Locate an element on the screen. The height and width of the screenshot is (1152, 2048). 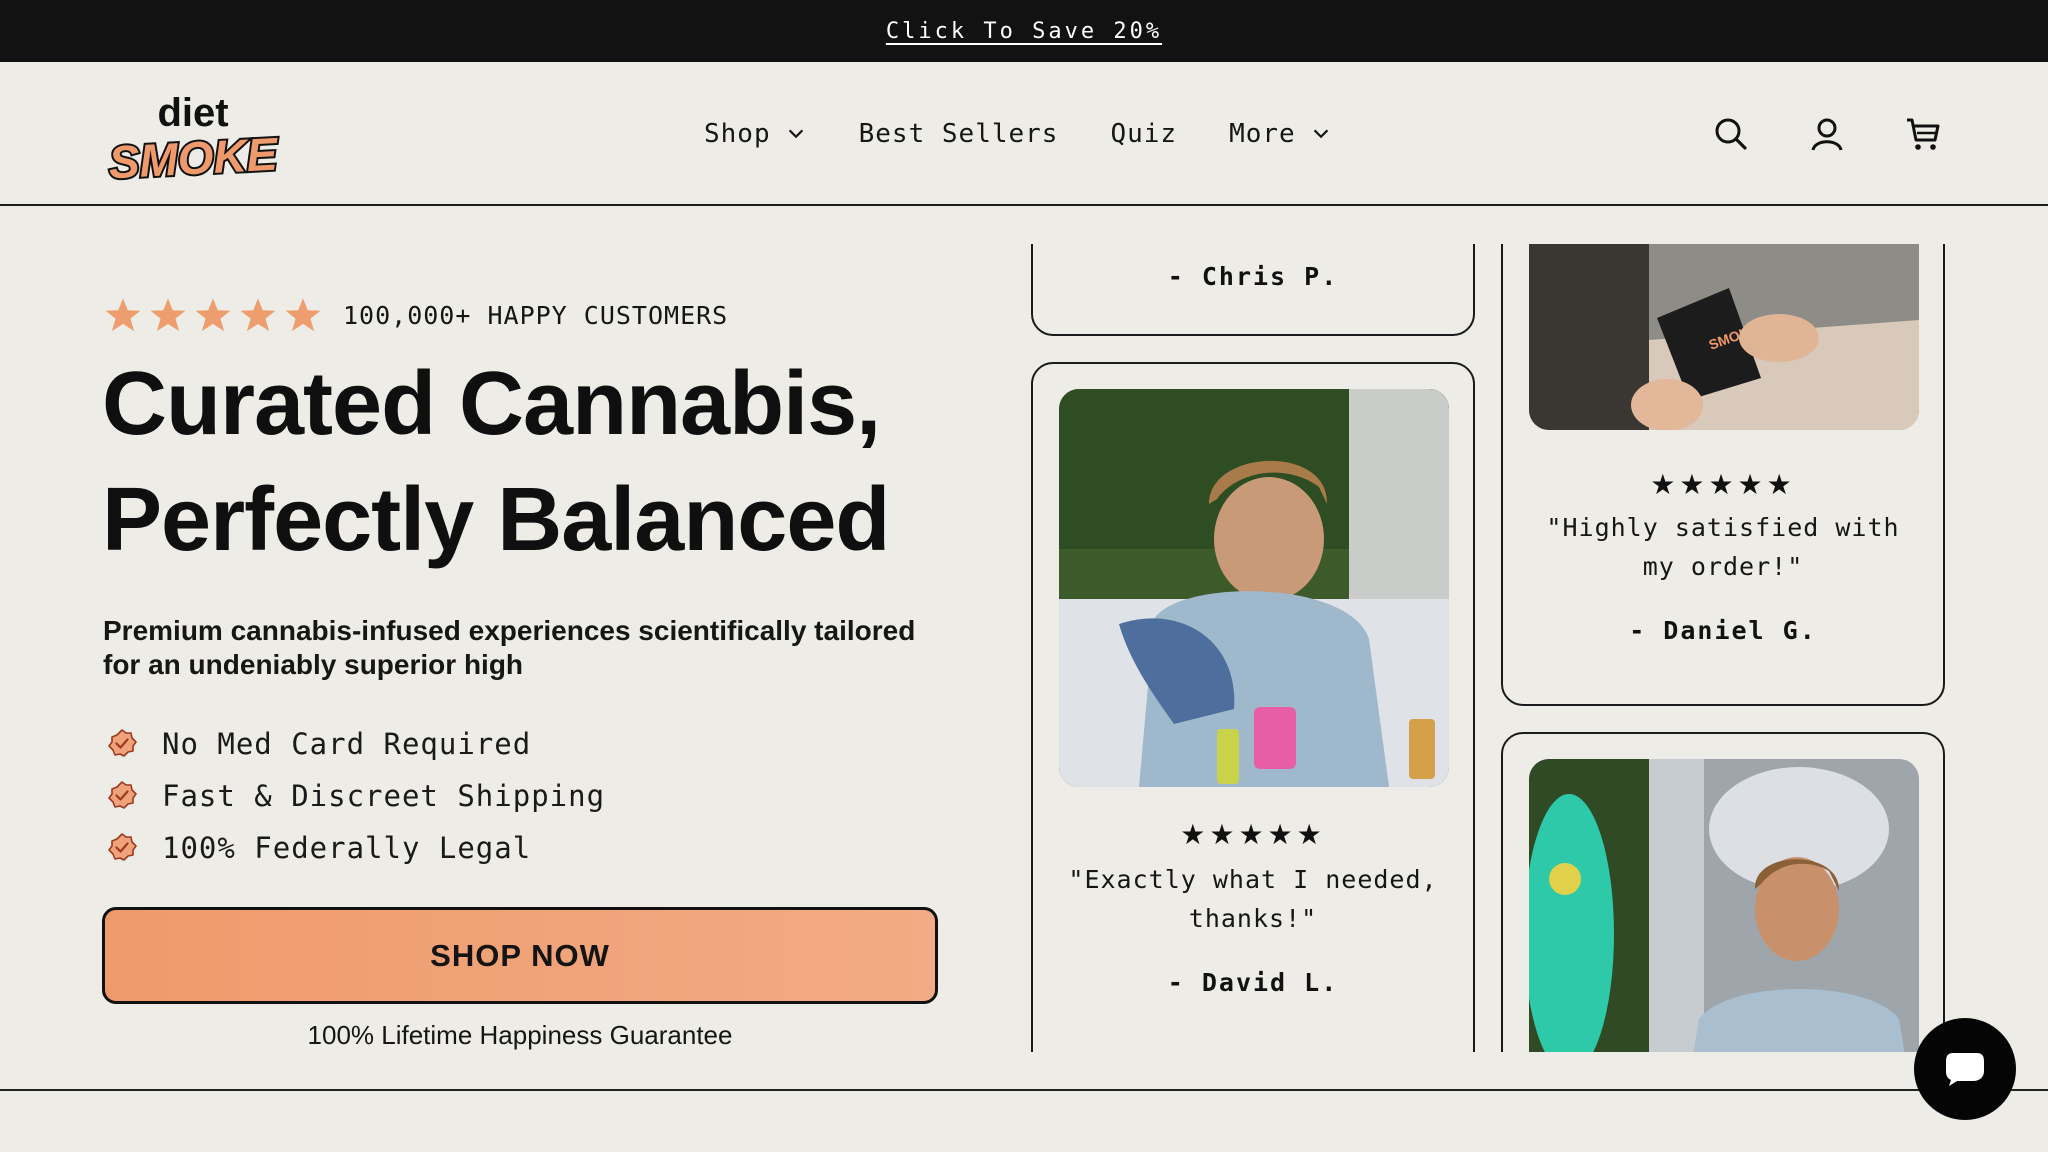
review-author: - Chris P. is located at coordinates (1253, 276).